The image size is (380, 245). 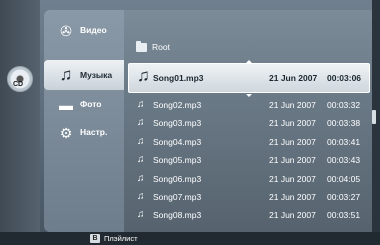 I want to click on scrollbar-thumb, so click(x=374, y=117).